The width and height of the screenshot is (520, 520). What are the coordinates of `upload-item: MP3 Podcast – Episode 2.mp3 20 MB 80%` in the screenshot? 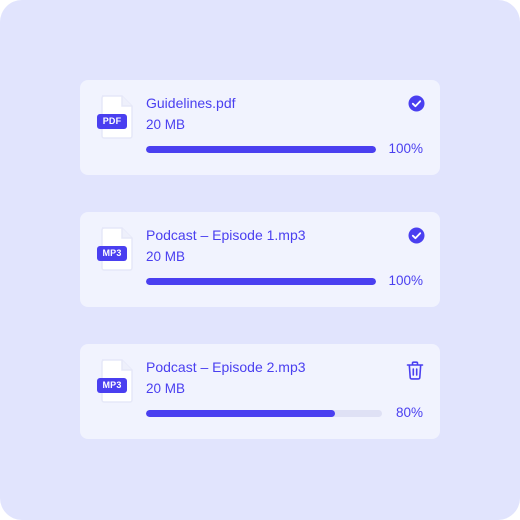 It's located at (260, 391).